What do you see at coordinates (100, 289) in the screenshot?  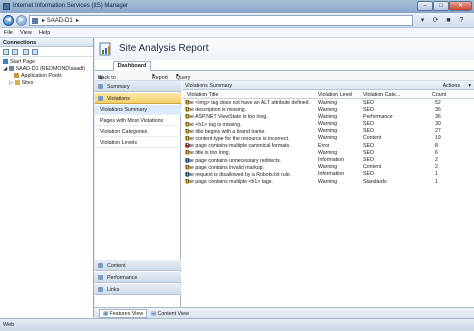 I see `links-icon` at bounding box center [100, 289].